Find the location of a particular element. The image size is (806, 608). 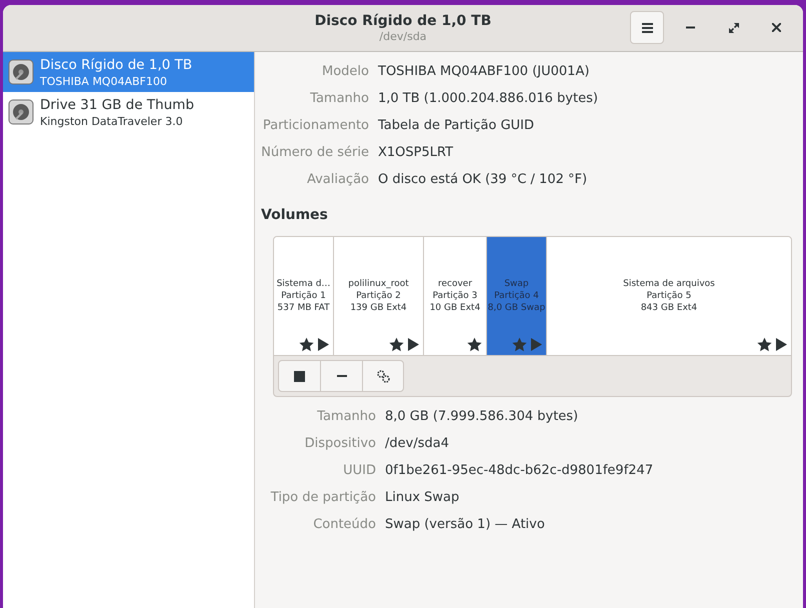

partition-number: Partição 5 is located at coordinates (669, 296).